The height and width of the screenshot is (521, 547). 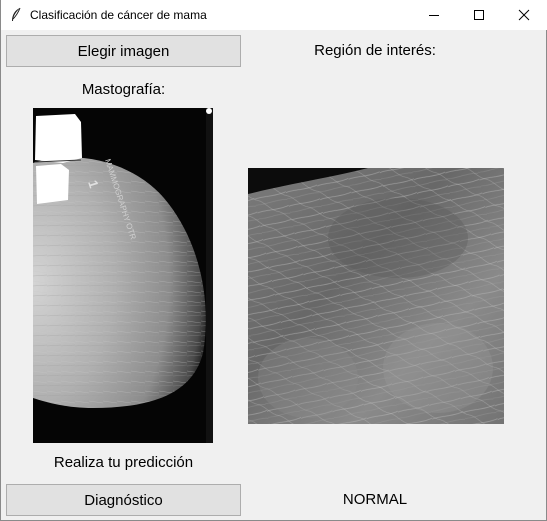 I want to click on result-label: NORMAL, so click(x=375, y=499).